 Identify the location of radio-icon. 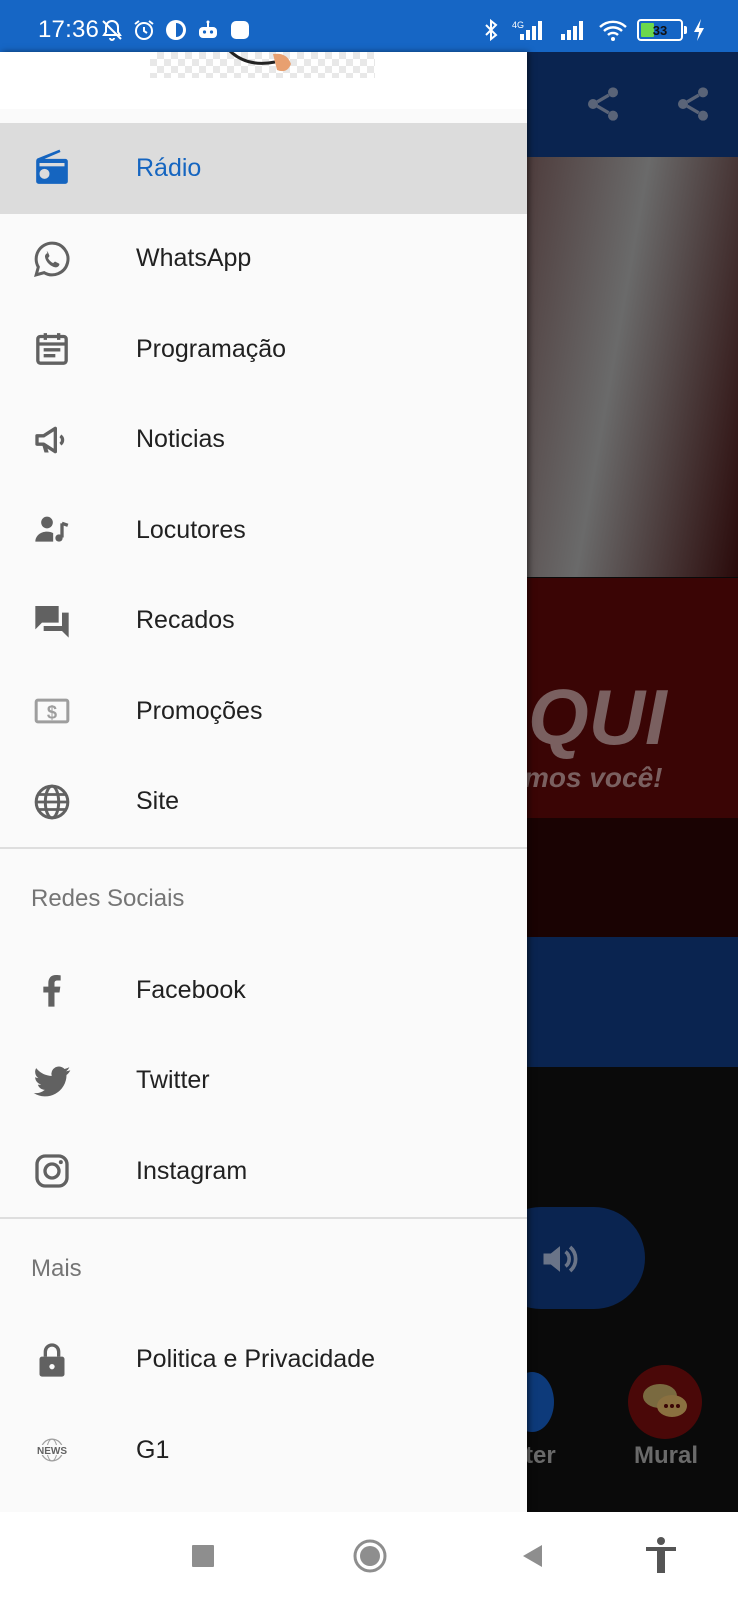
(52, 168).